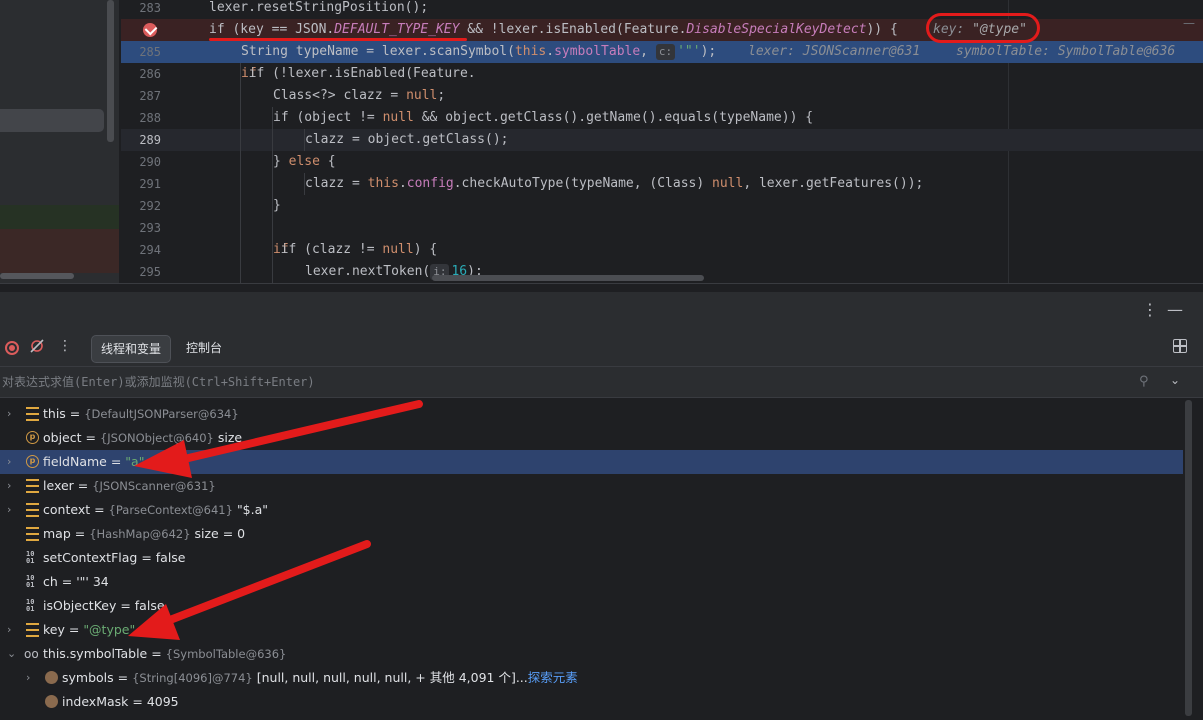  What do you see at coordinates (1188, 558) in the screenshot?
I see `variables-vertical-scrollbar` at bounding box center [1188, 558].